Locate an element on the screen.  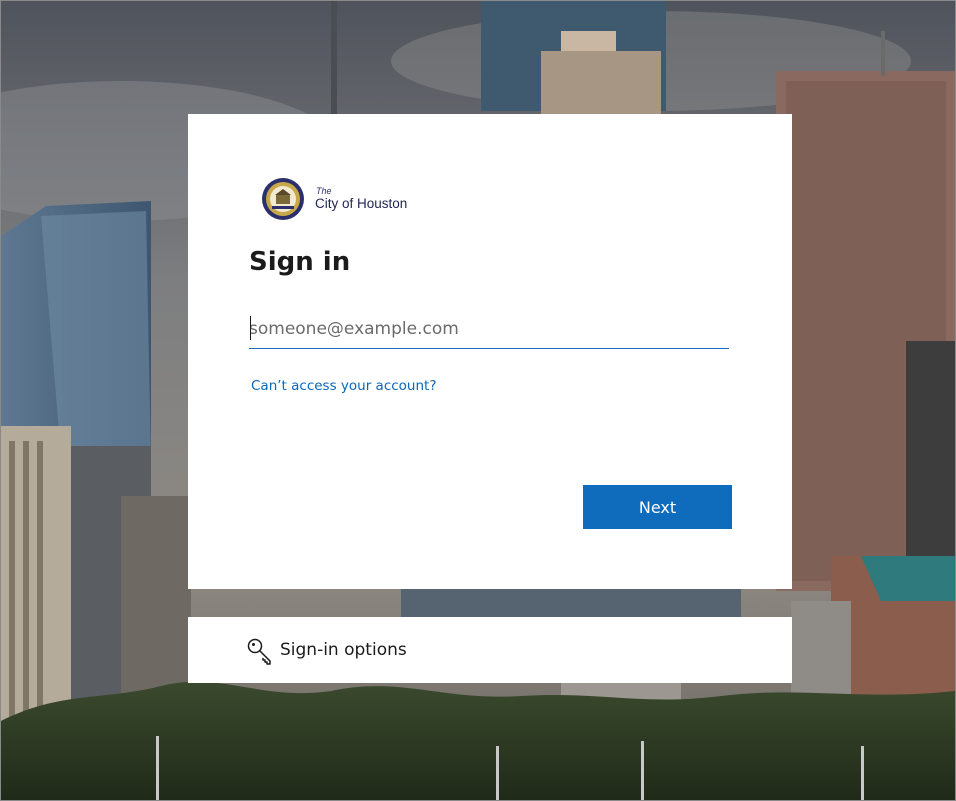
text-caret is located at coordinates (250, 328).